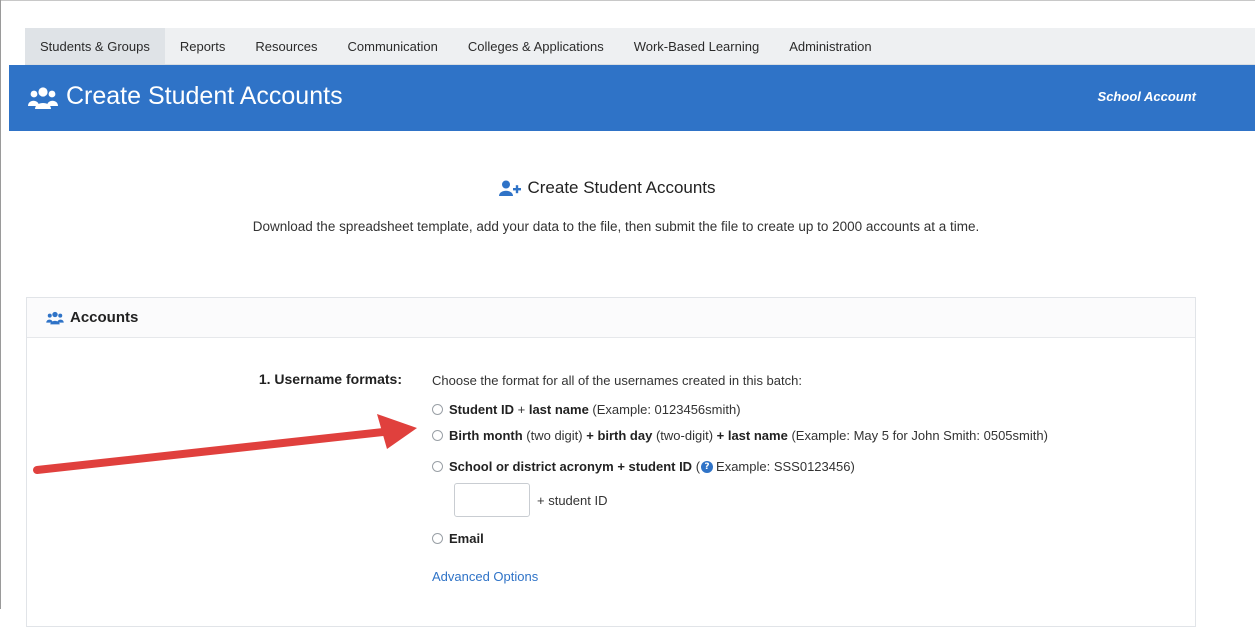 The image size is (1255, 627). Describe the element at coordinates (485, 576) in the screenshot. I see `advanced-options-link: Advanced Options` at that location.